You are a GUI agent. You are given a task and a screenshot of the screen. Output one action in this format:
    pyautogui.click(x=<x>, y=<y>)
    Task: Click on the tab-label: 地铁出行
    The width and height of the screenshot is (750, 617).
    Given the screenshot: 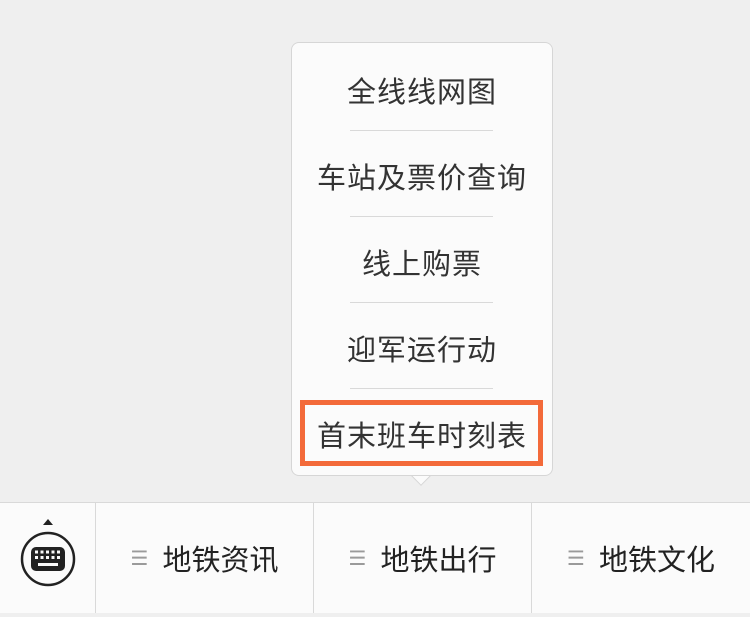 What is the action you would take?
    pyautogui.click(x=438, y=560)
    